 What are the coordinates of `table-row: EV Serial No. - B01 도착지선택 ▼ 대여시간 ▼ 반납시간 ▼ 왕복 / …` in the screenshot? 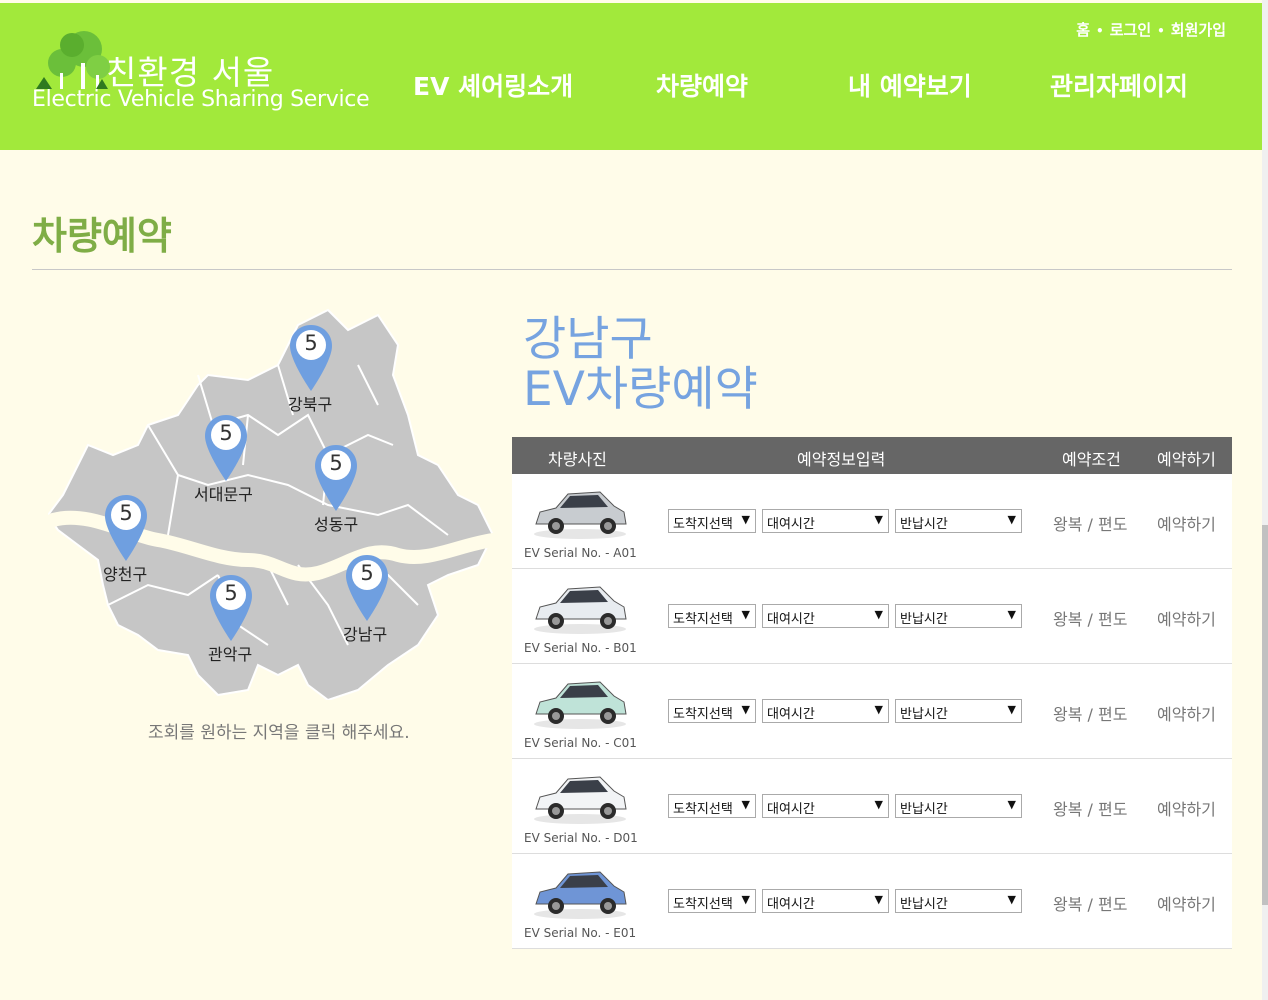 It's located at (872, 616).